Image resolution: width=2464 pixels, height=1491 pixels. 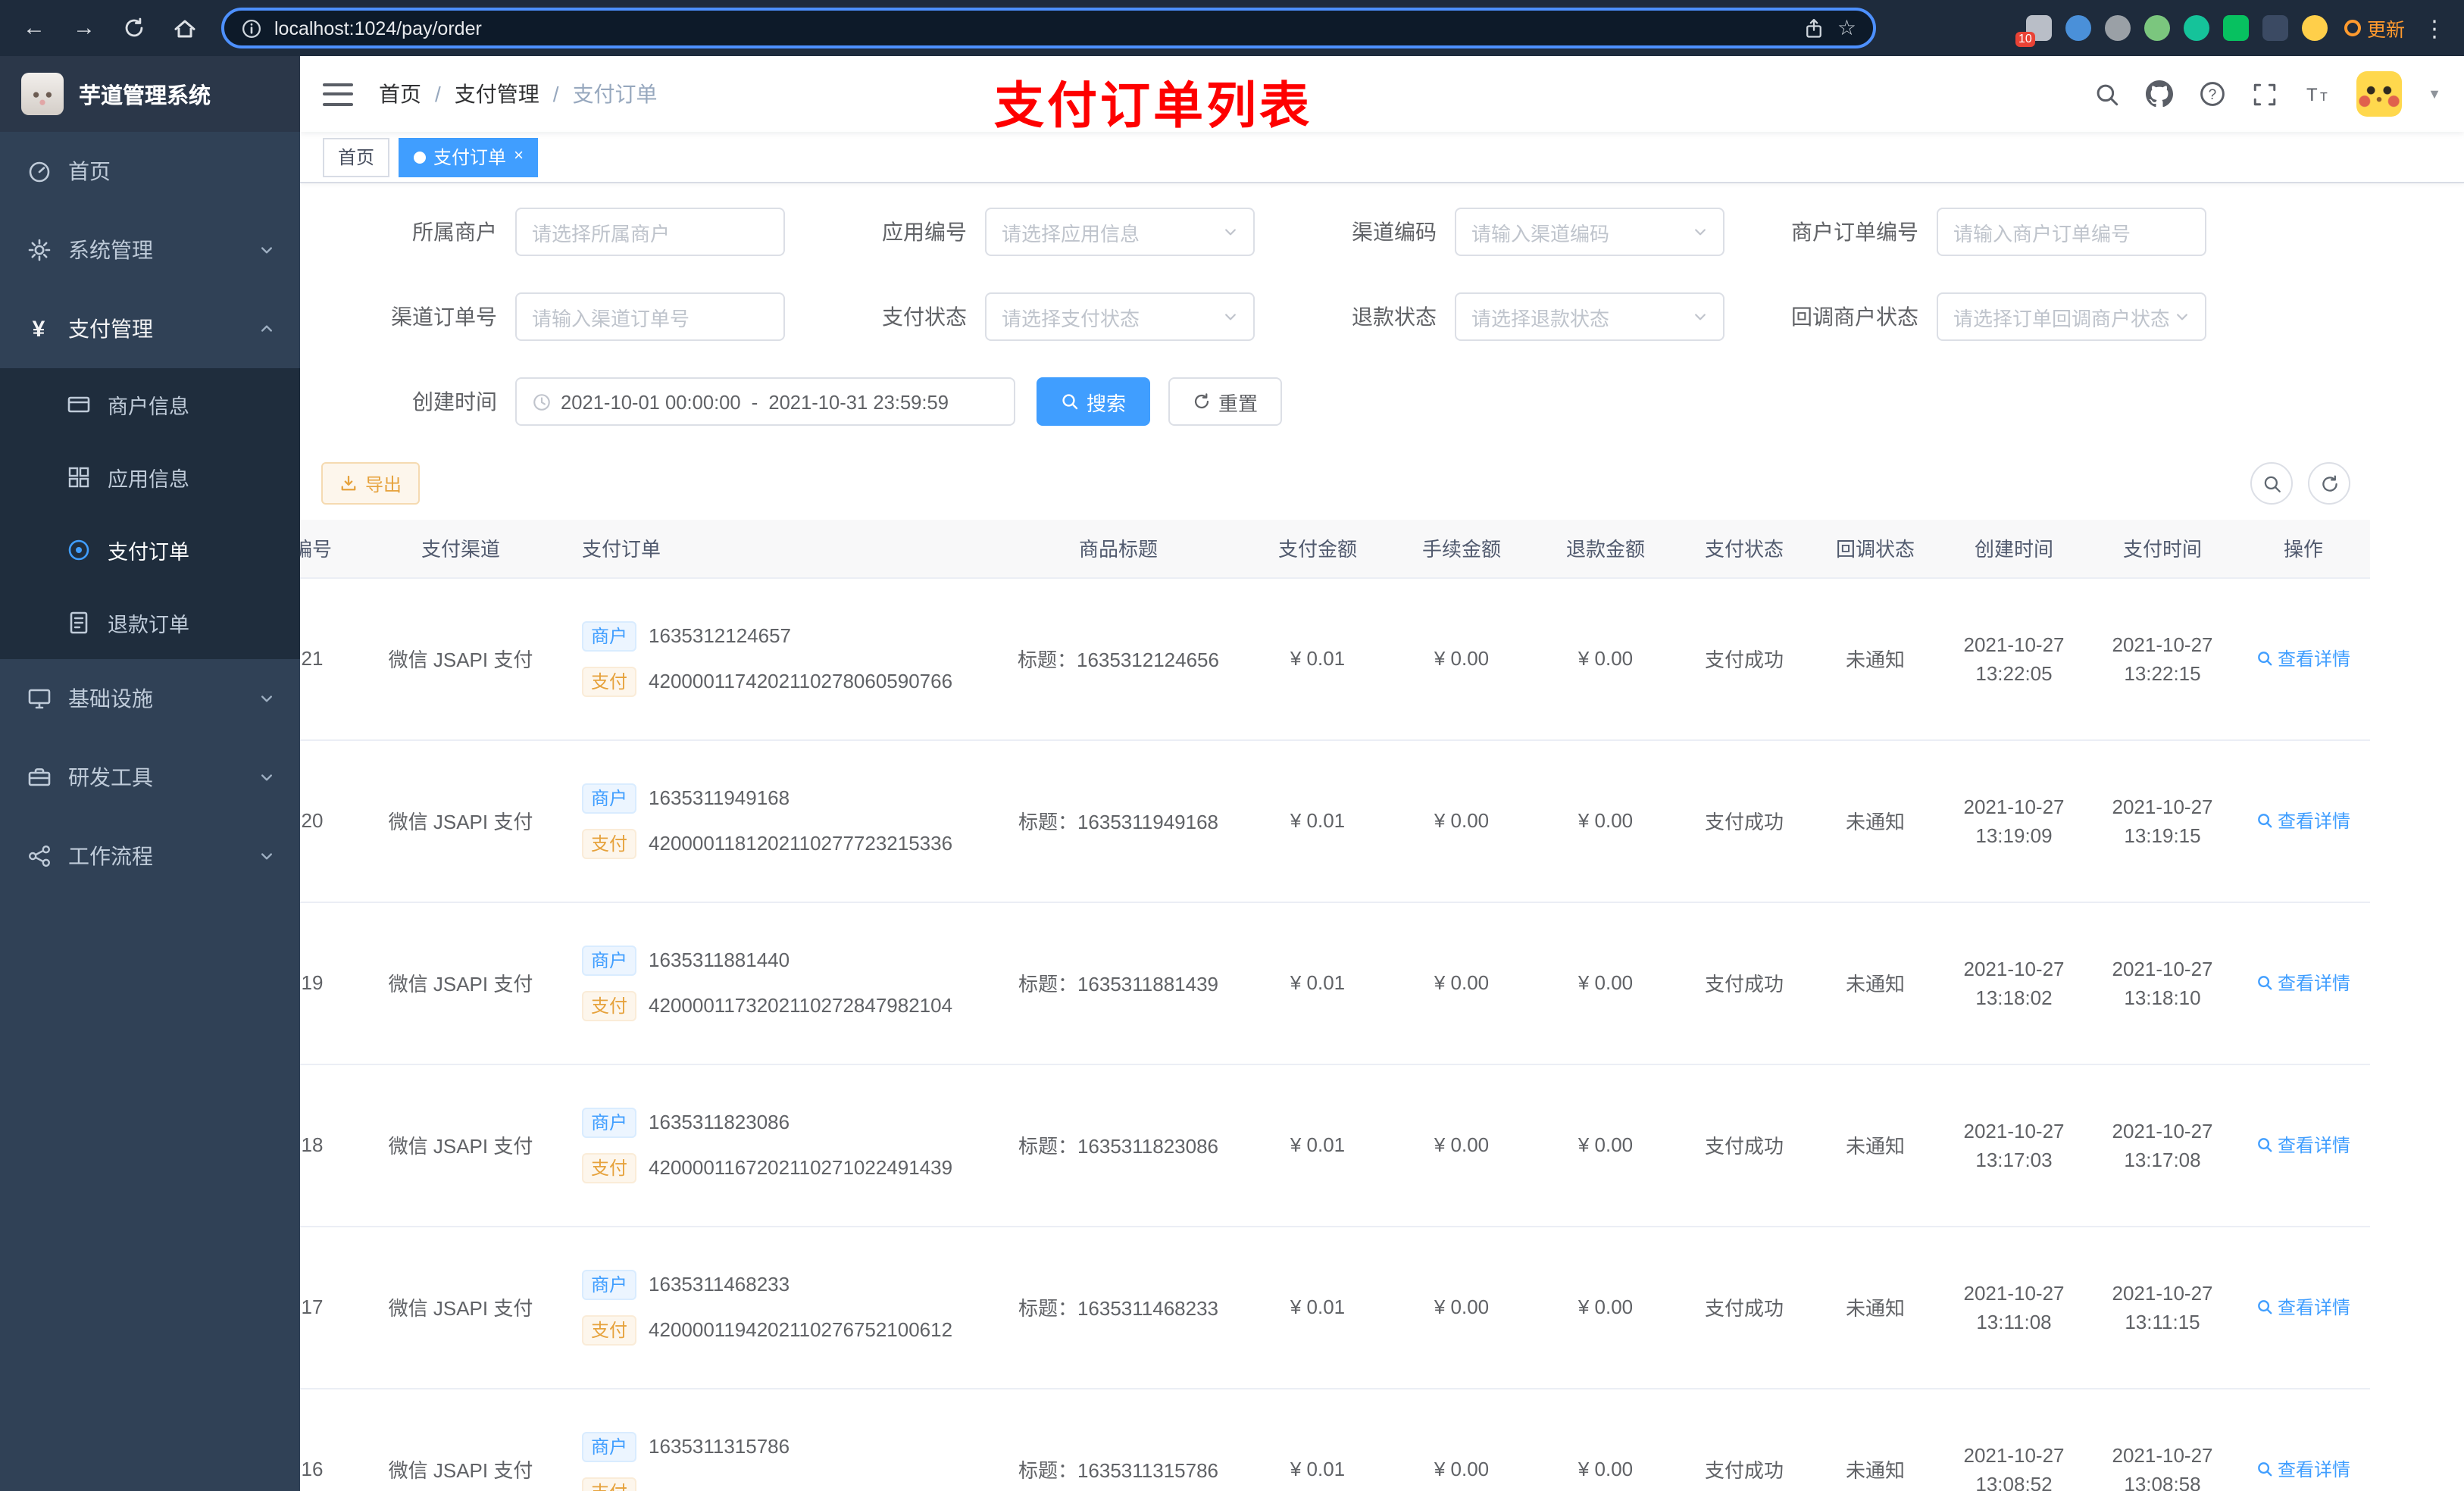 I want to click on merchant-order-no-input: 请输入商户订单编号, so click(x=2071, y=232).